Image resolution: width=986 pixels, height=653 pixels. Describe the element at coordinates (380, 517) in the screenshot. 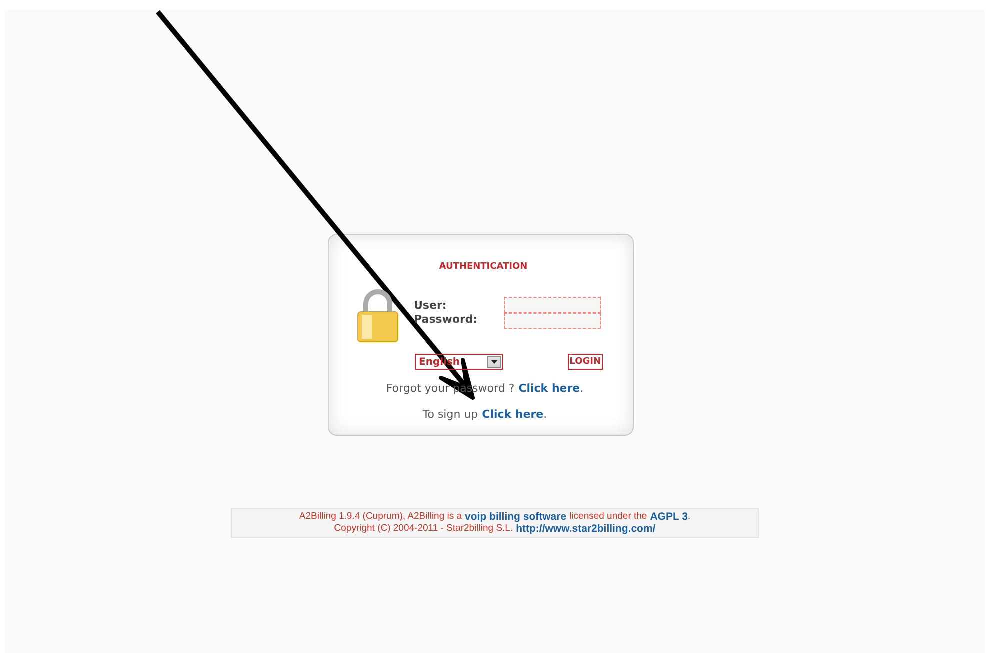

I see `footer-text: A2Billing 1.9.4 (Cuprum), A2Billing is a` at that location.